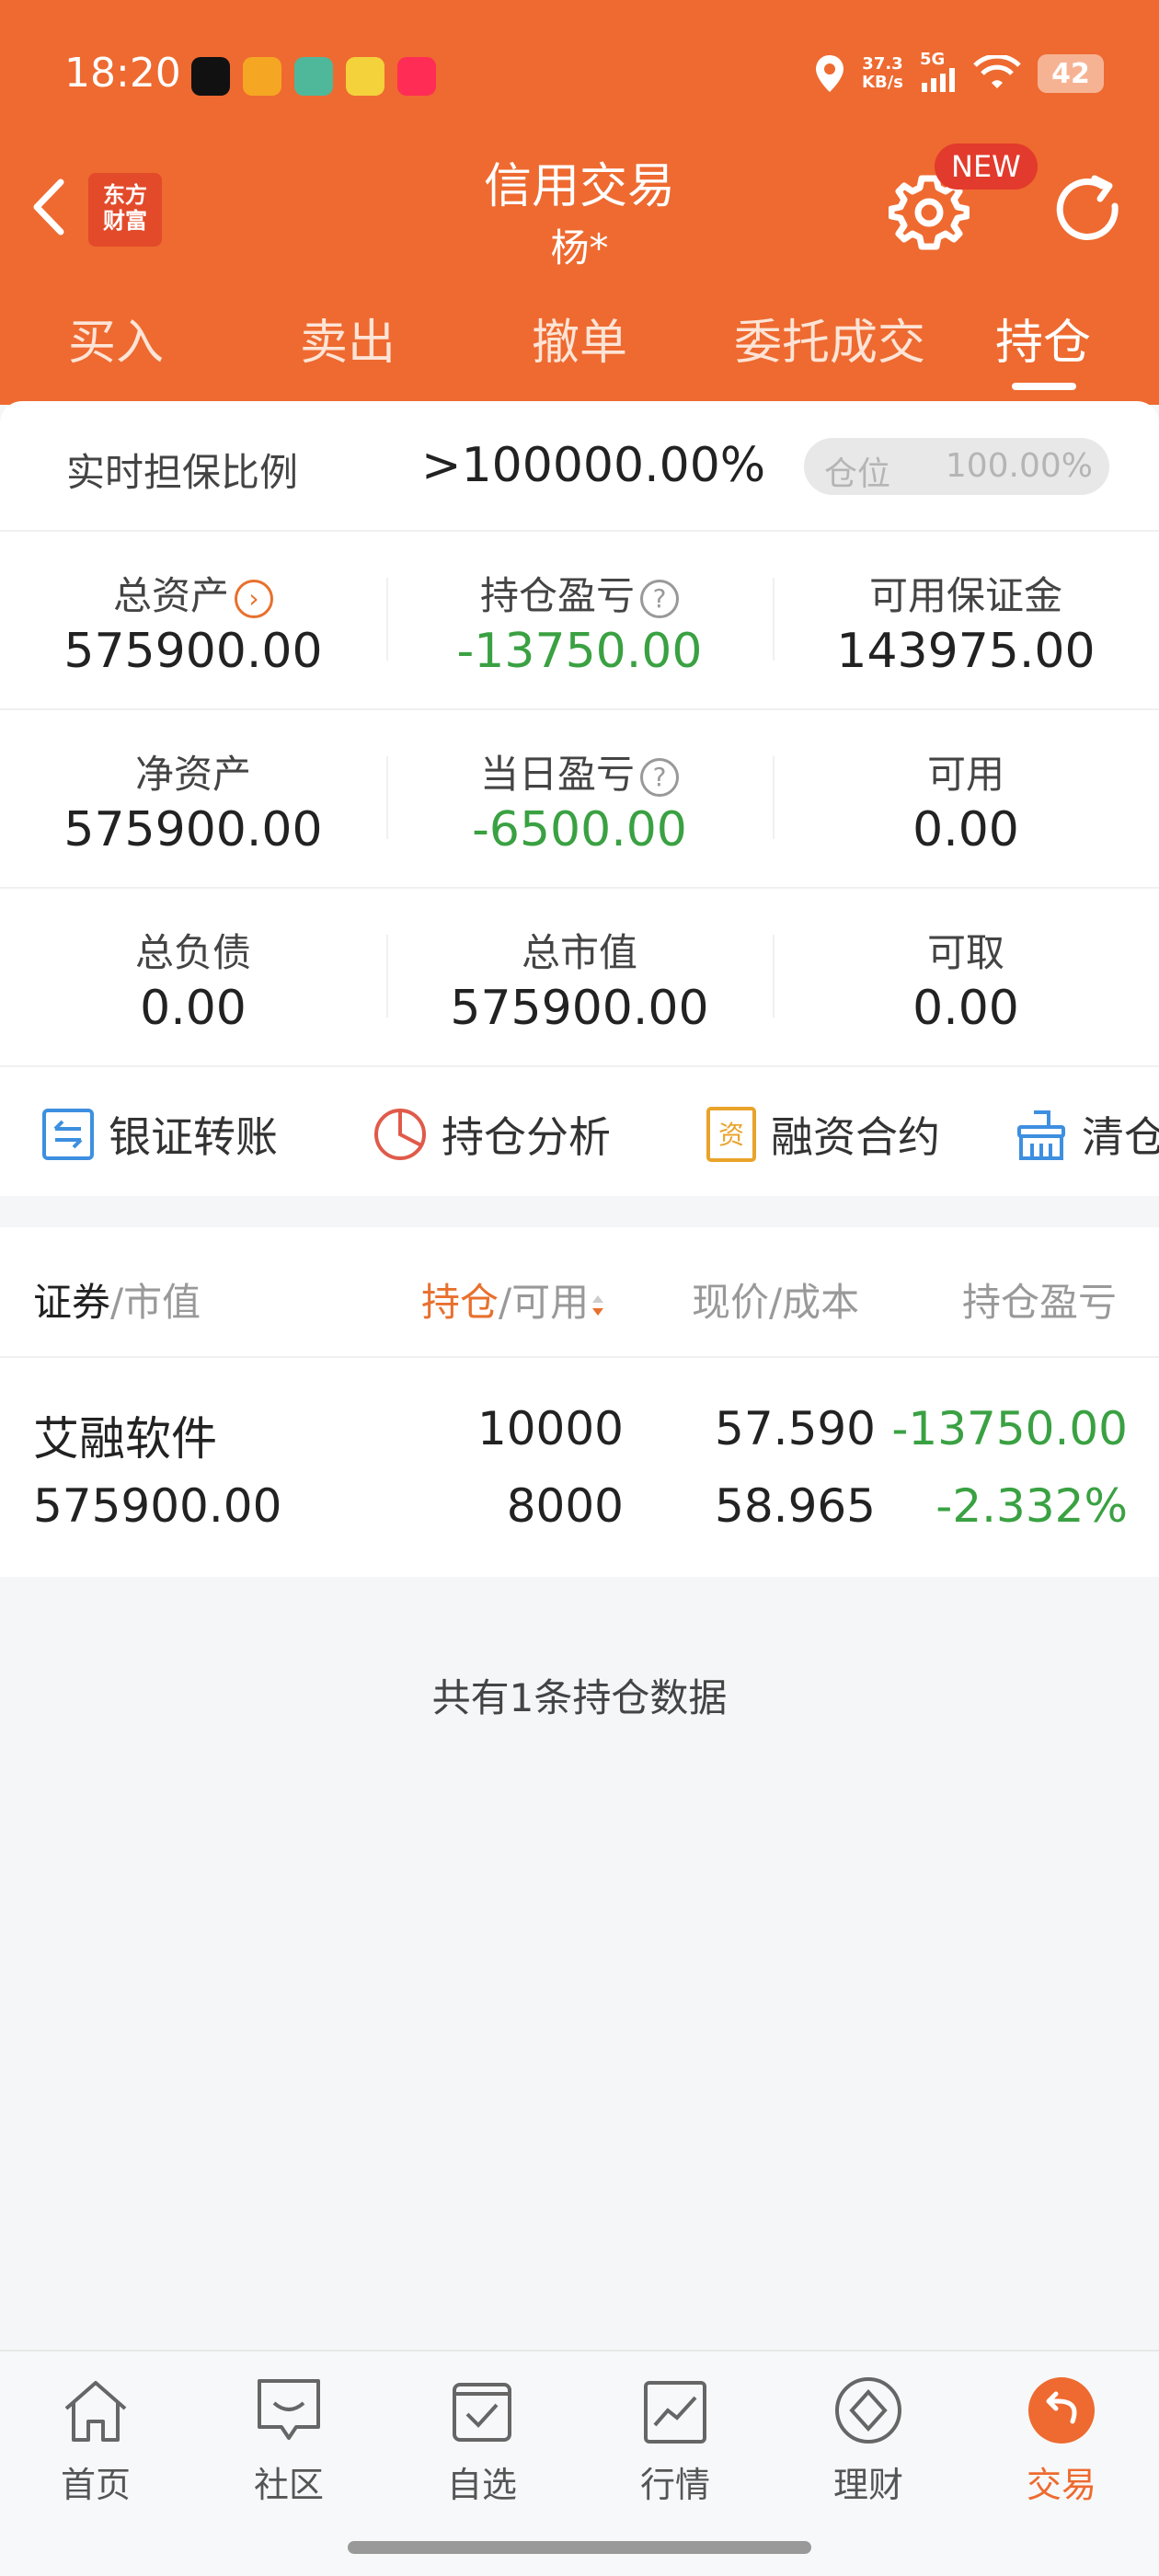 This screenshot has height=2576, width=1159. What do you see at coordinates (675, 2412) in the screenshot?
I see `chart-icon` at bounding box center [675, 2412].